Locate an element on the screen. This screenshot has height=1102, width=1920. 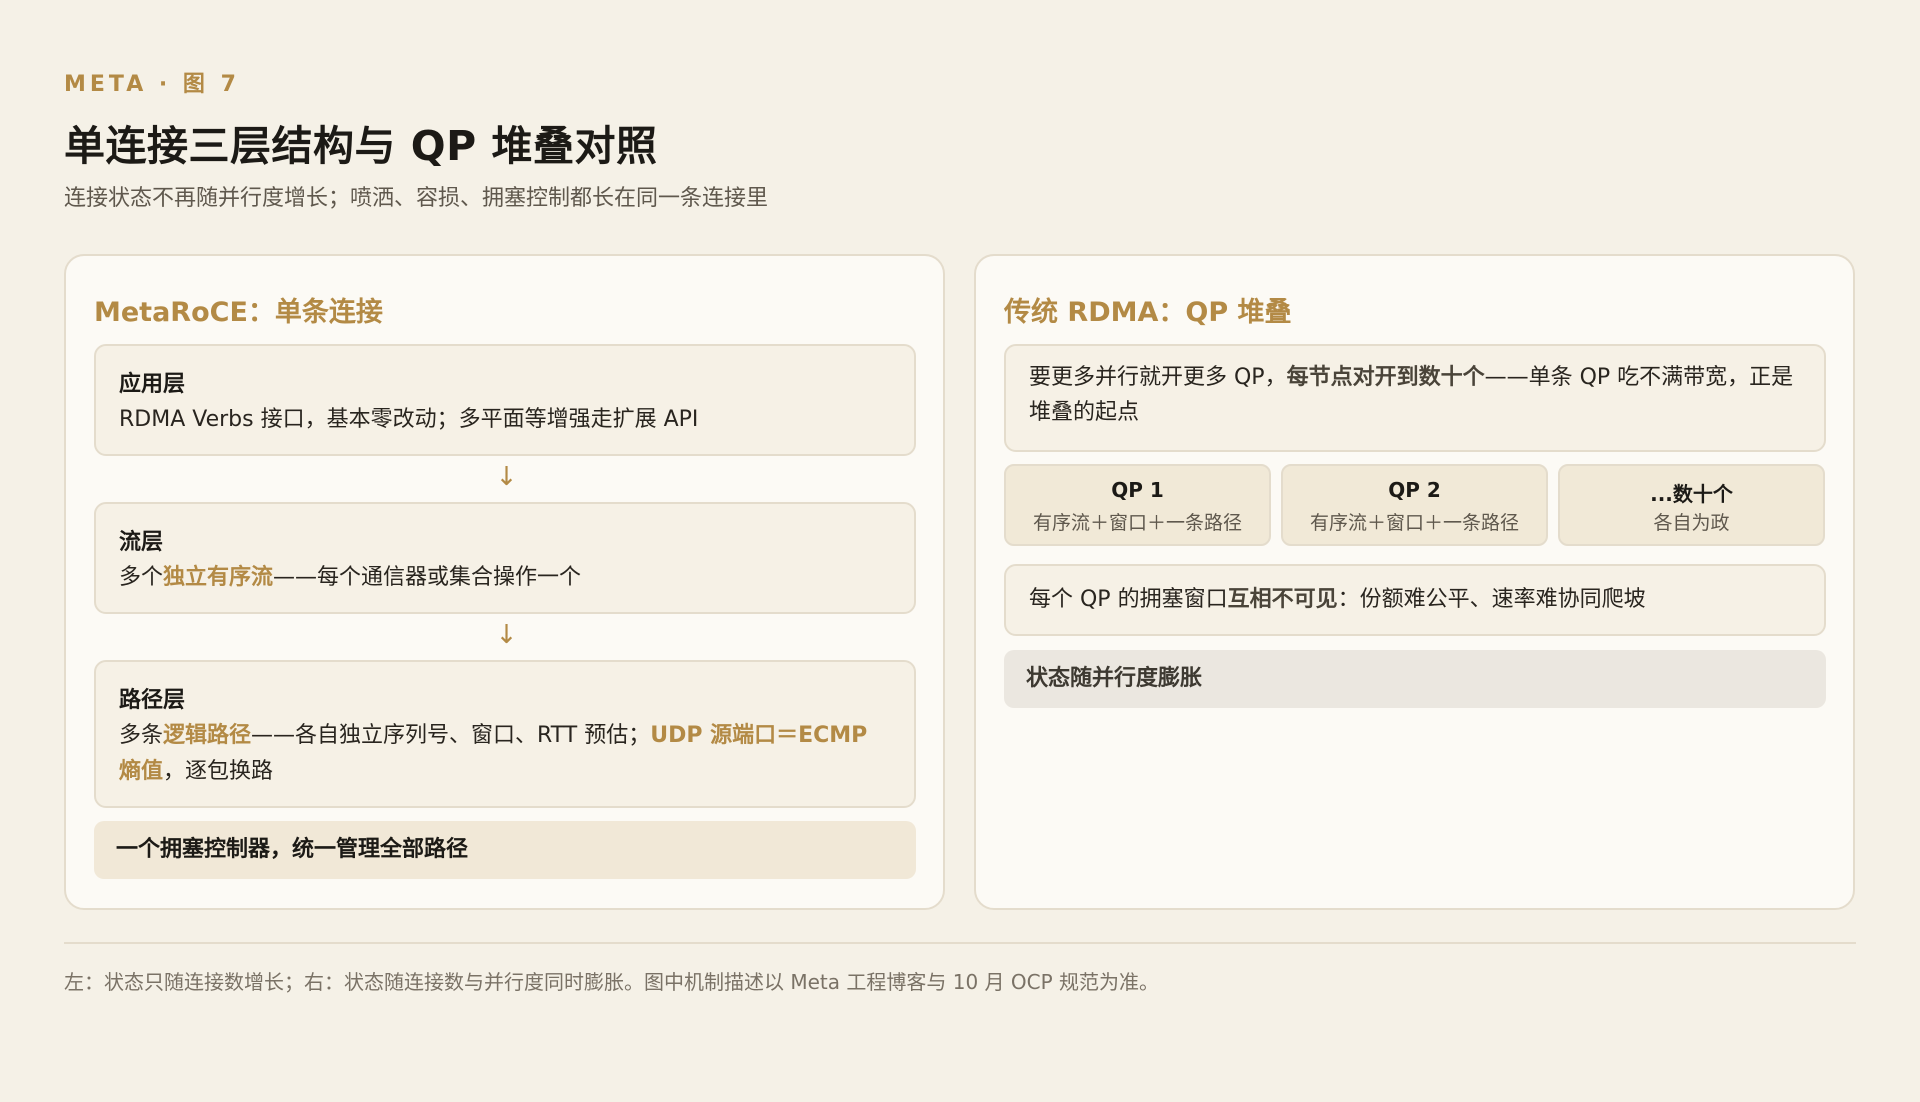
congestion-window-note: 每个 QP 的拥塞窗口互相不可见：份额难公平、速率难协同爬坡 is located at coordinates (1415, 600).